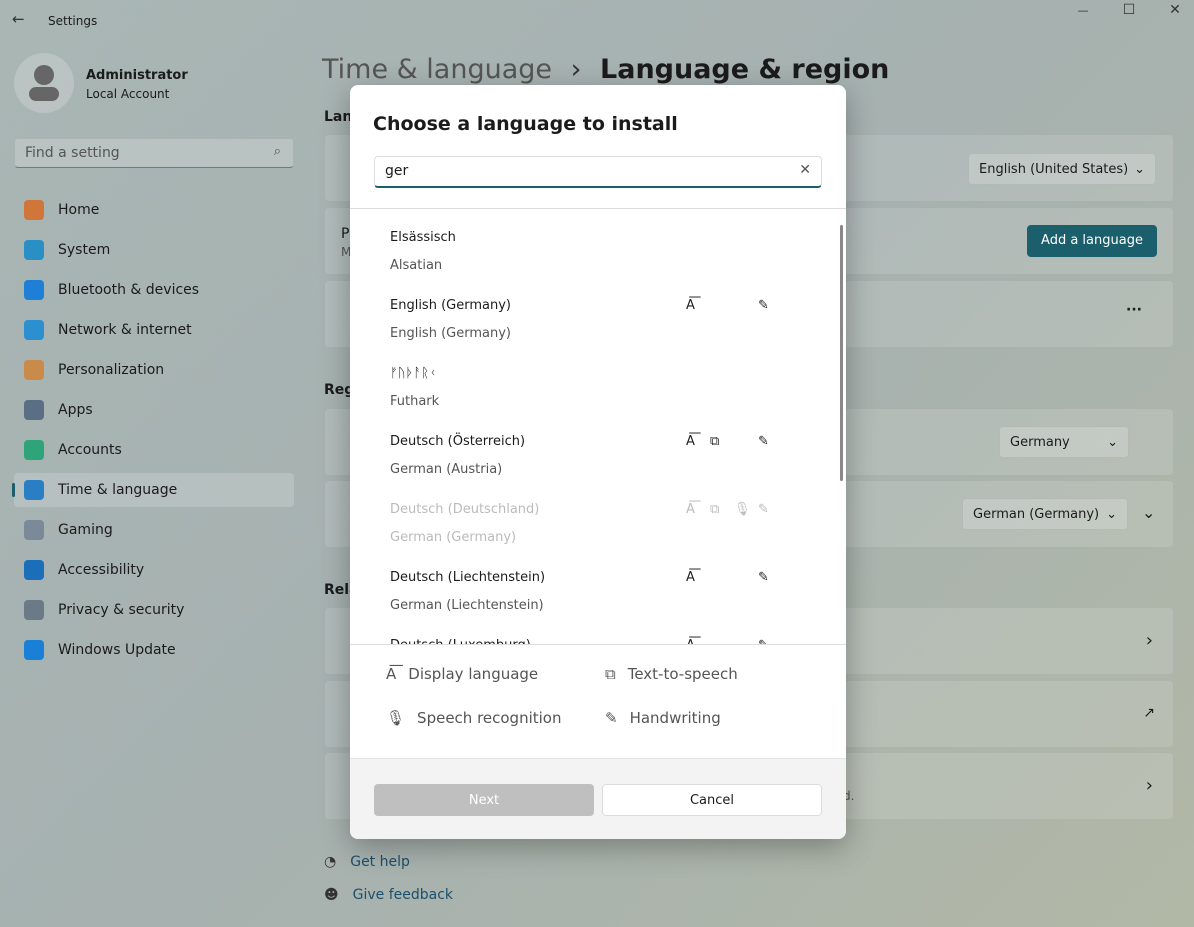  I want to click on back-button: ←, so click(18, 19).